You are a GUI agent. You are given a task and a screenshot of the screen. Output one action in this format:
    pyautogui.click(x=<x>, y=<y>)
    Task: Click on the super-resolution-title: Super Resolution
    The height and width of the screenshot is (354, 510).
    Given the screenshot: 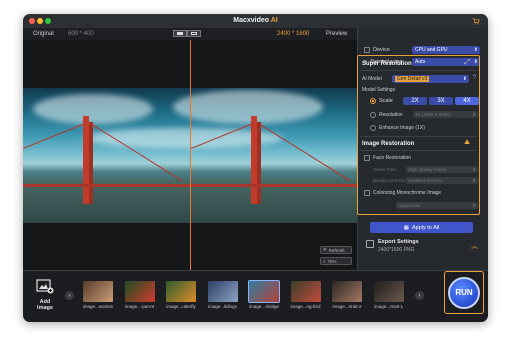 What is the action you would take?
    pyautogui.click(x=387, y=64)
    